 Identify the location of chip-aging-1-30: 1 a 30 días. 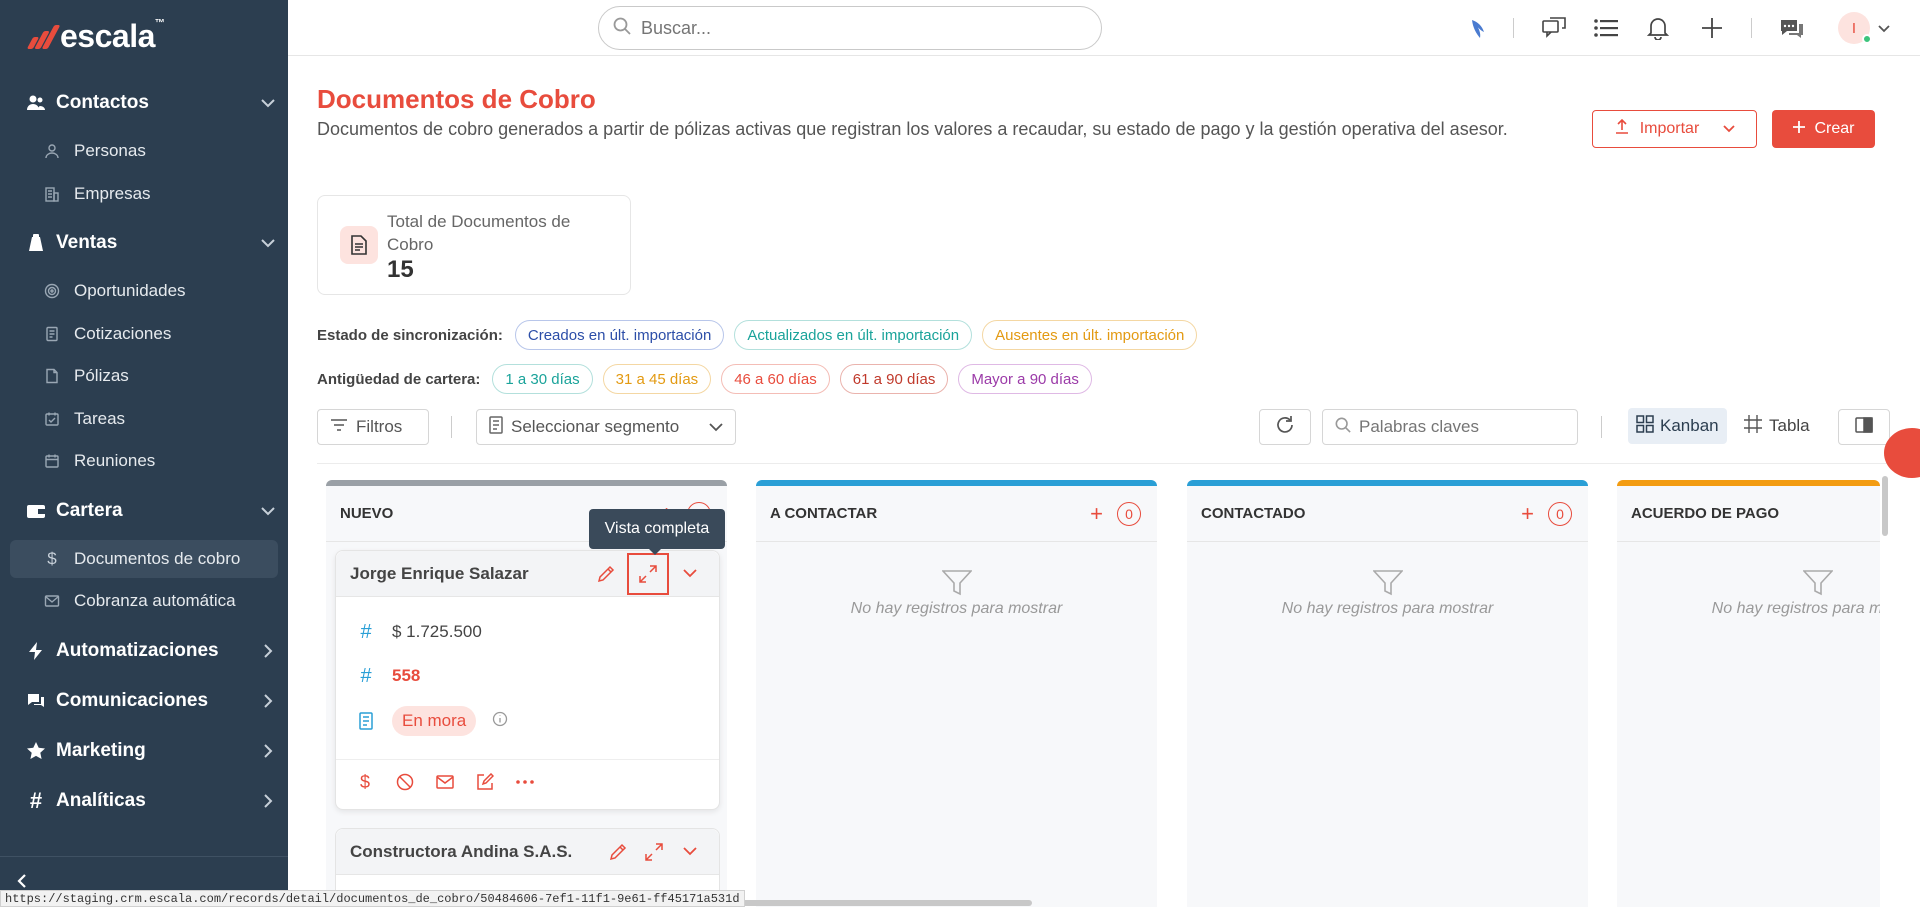
(542, 379).